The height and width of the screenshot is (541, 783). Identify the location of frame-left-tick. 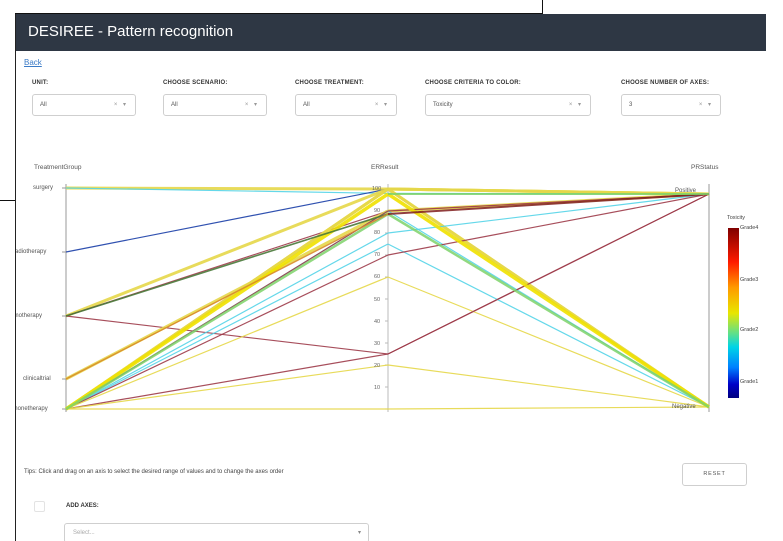
(8, 200).